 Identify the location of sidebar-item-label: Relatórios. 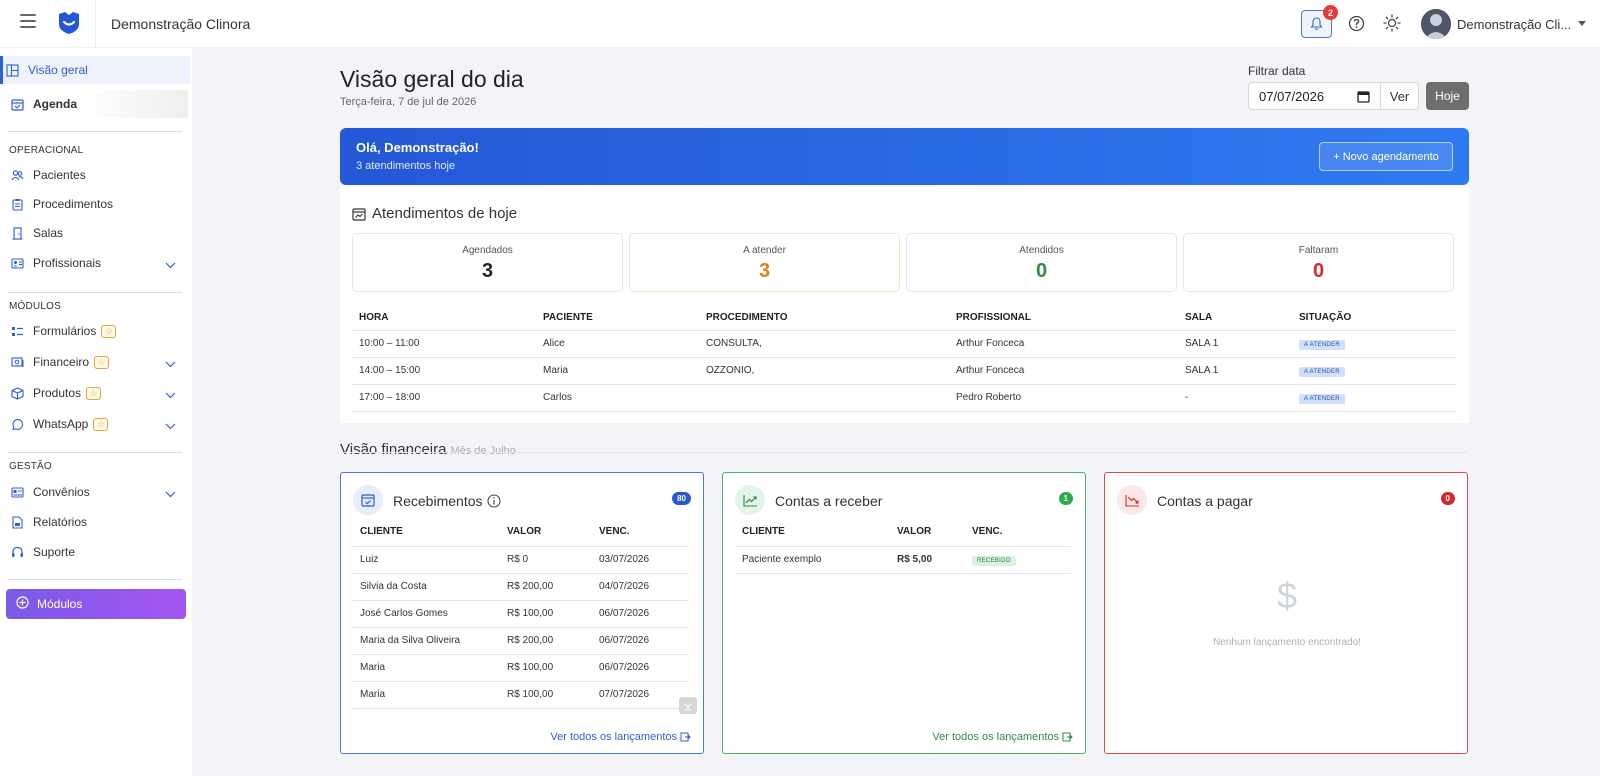
(60, 522).